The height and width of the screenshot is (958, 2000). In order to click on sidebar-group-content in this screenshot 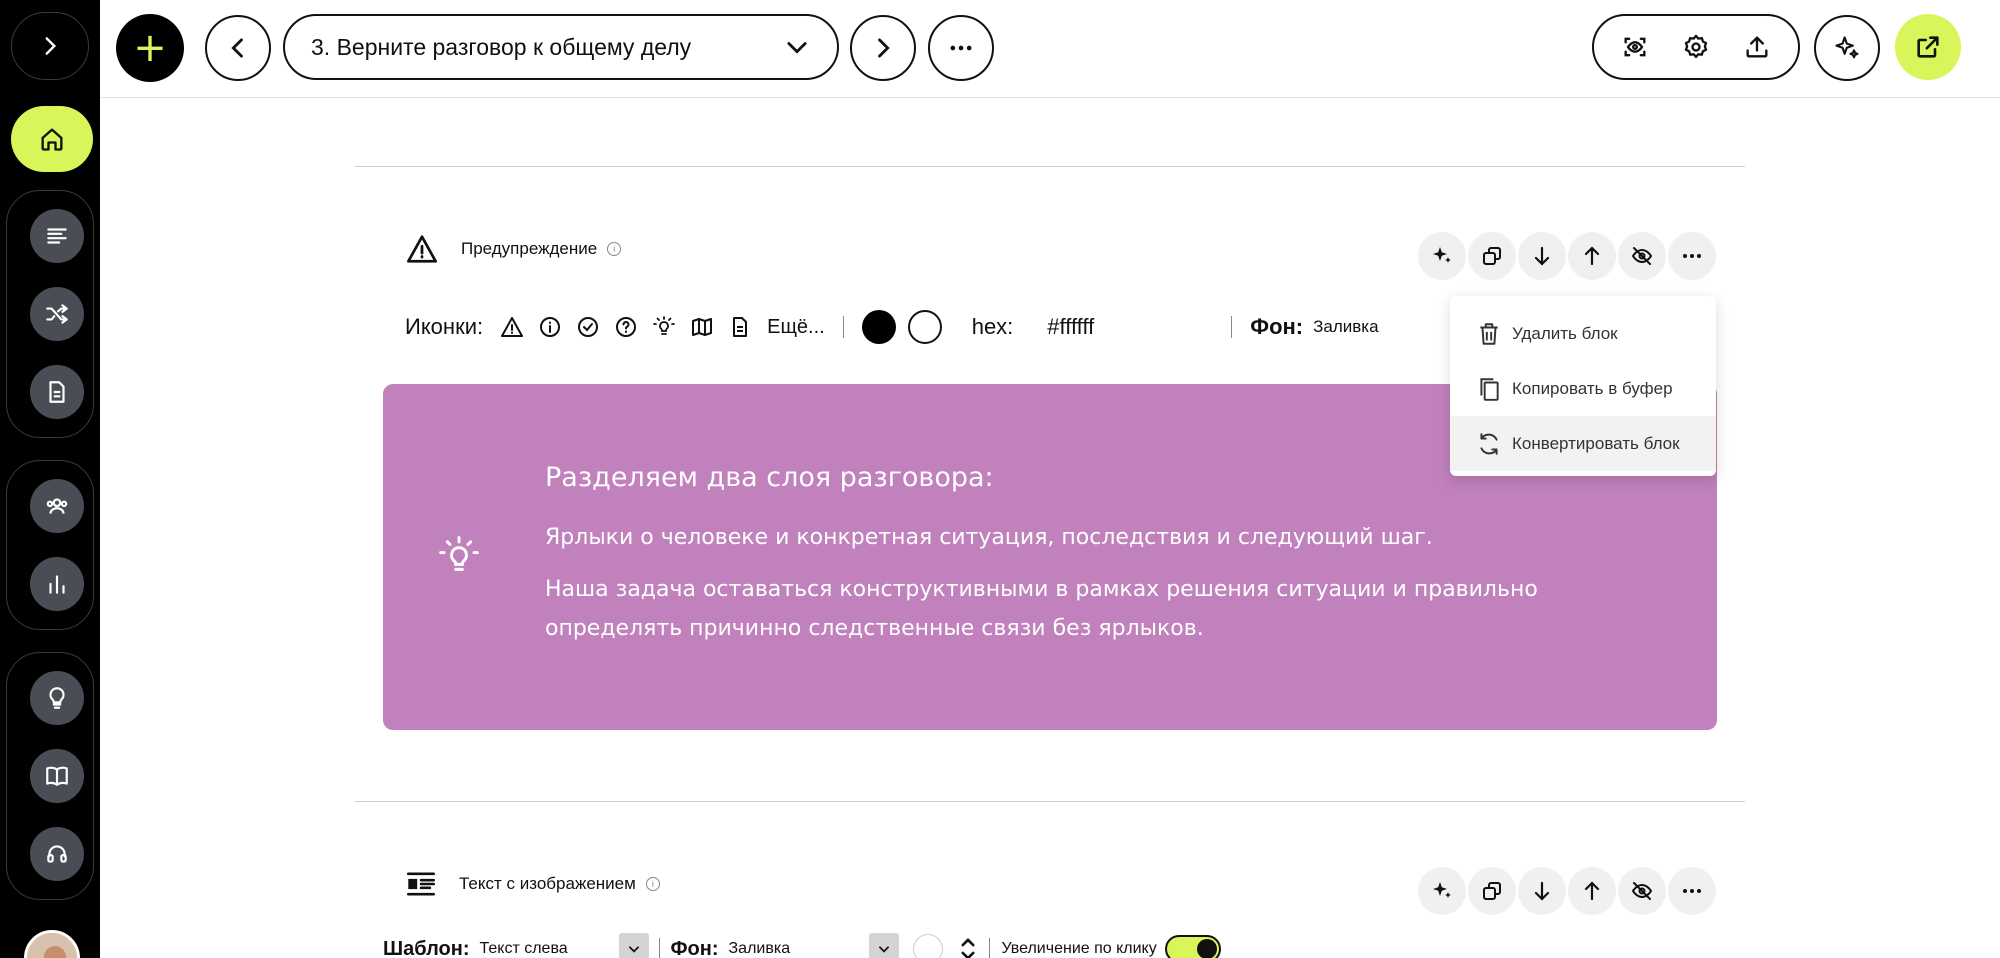, I will do `click(50, 314)`.